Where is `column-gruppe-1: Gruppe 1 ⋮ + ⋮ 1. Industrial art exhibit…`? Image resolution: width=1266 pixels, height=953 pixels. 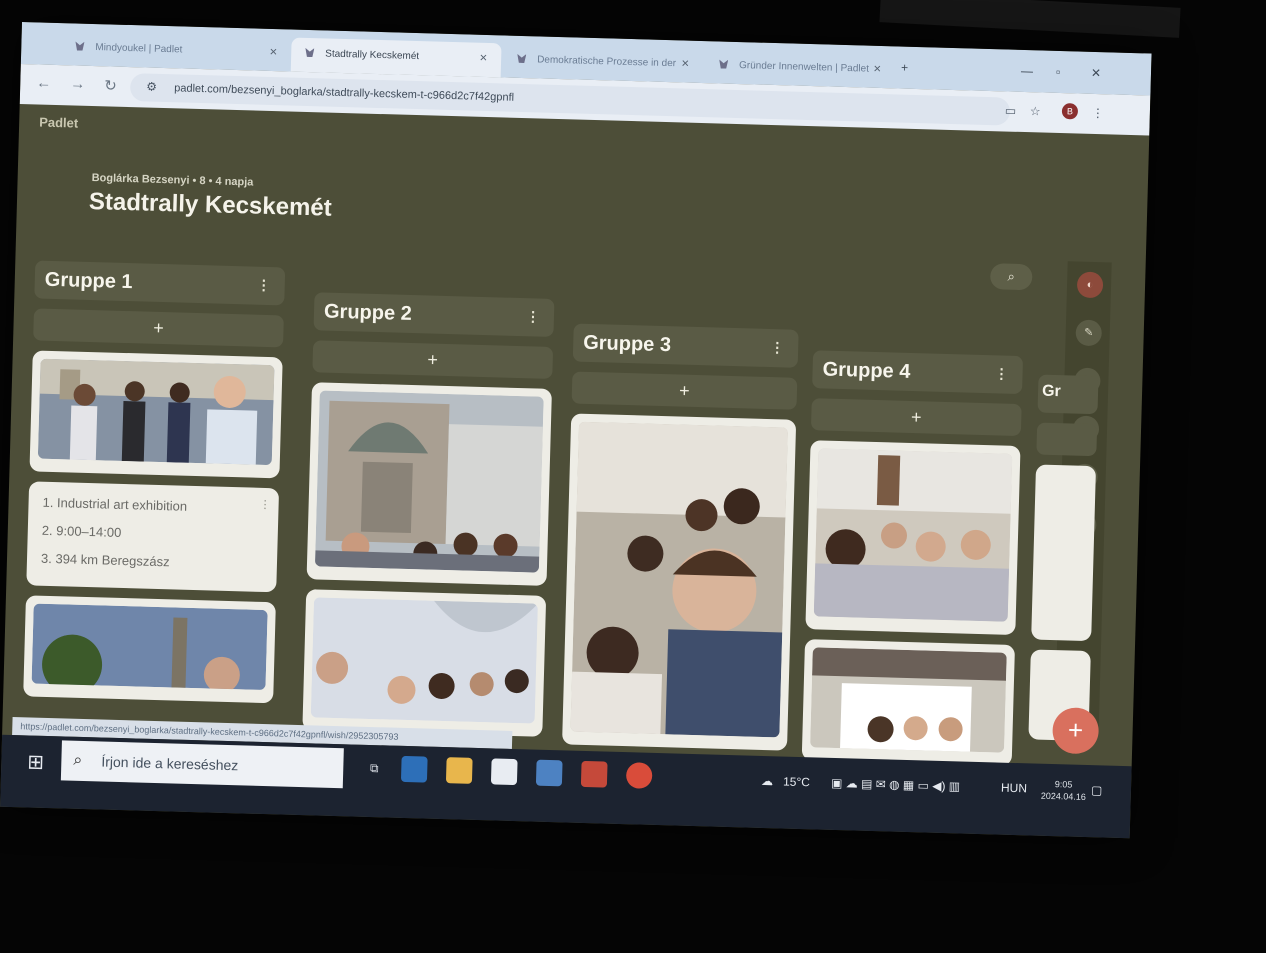 column-gruppe-1: Gruppe 1 ⋮ + ⋮ 1. Industrial art exhibit… is located at coordinates (154, 482).